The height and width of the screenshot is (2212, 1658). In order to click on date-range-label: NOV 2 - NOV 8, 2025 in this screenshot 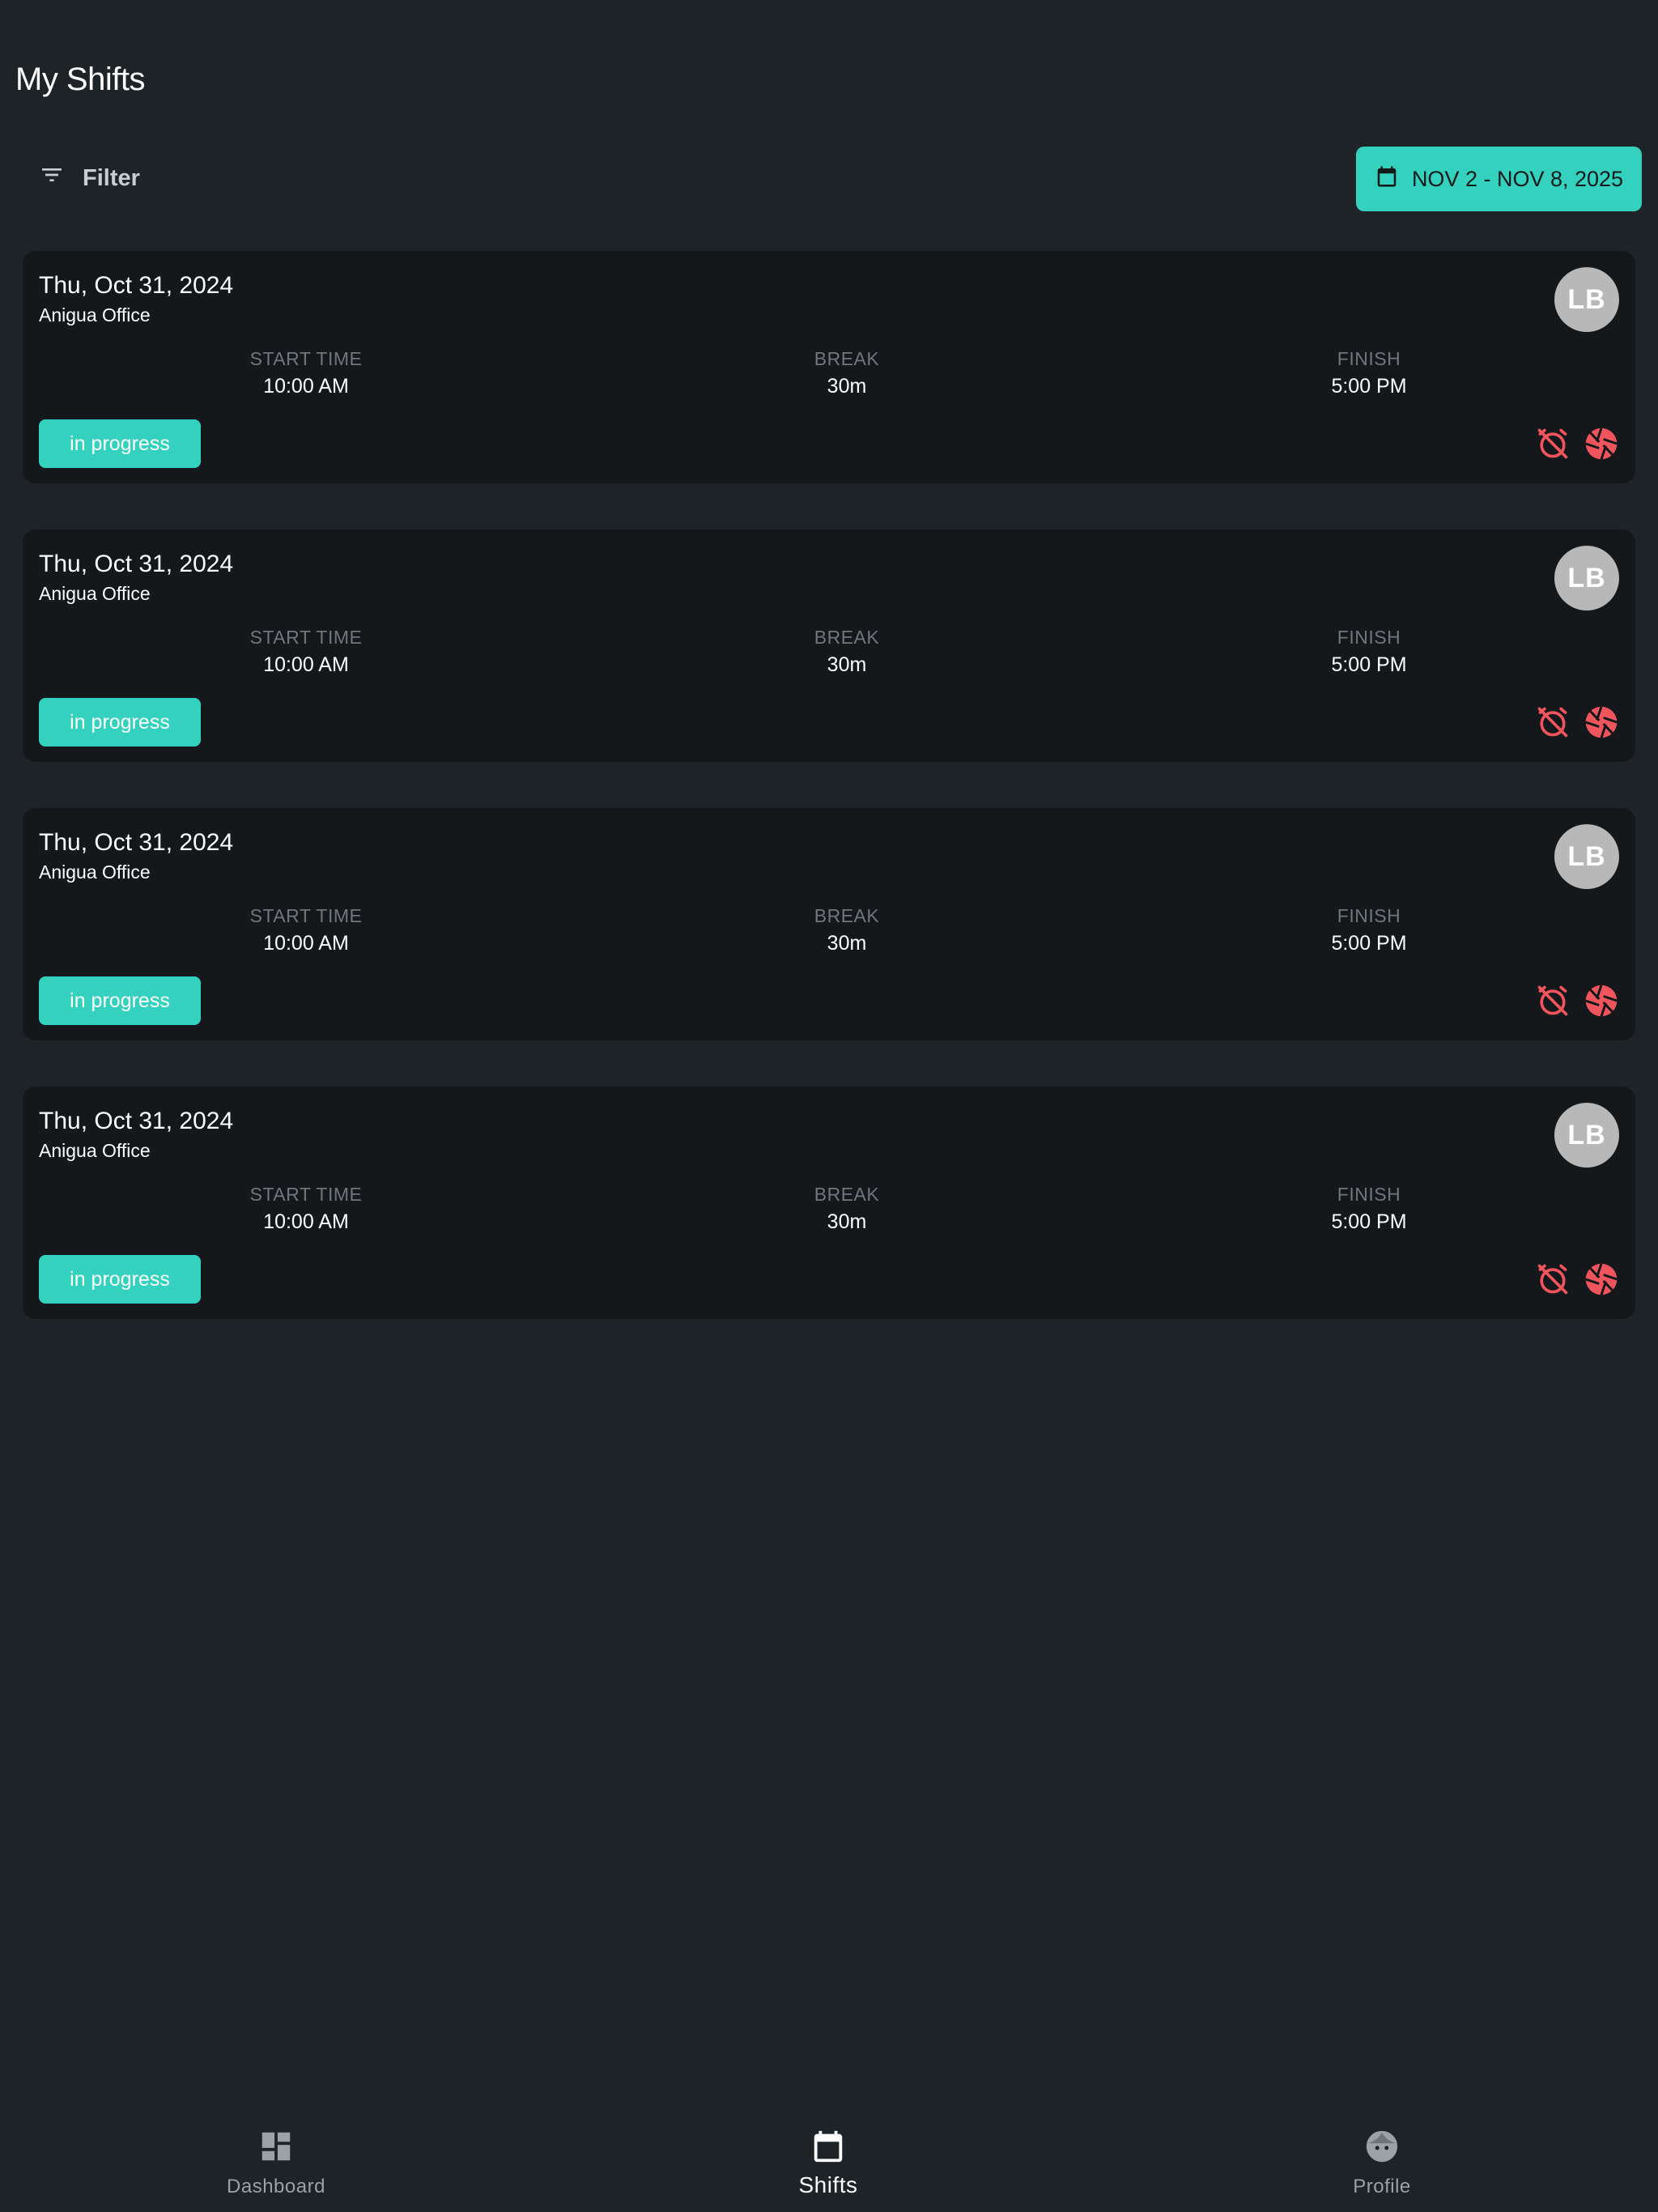, I will do `click(1517, 179)`.